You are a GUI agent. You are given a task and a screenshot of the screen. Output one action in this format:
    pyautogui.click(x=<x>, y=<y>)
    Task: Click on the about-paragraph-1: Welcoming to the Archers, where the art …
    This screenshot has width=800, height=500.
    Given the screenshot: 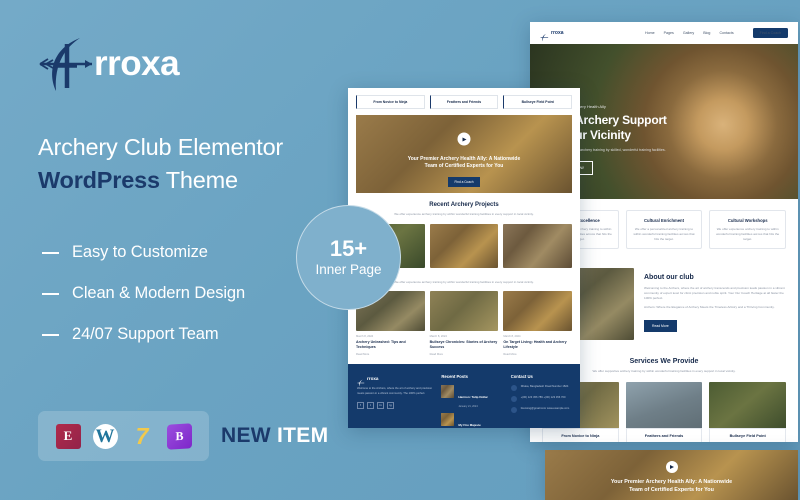 What is the action you would take?
    pyautogui.click(x=714, y=293)
    